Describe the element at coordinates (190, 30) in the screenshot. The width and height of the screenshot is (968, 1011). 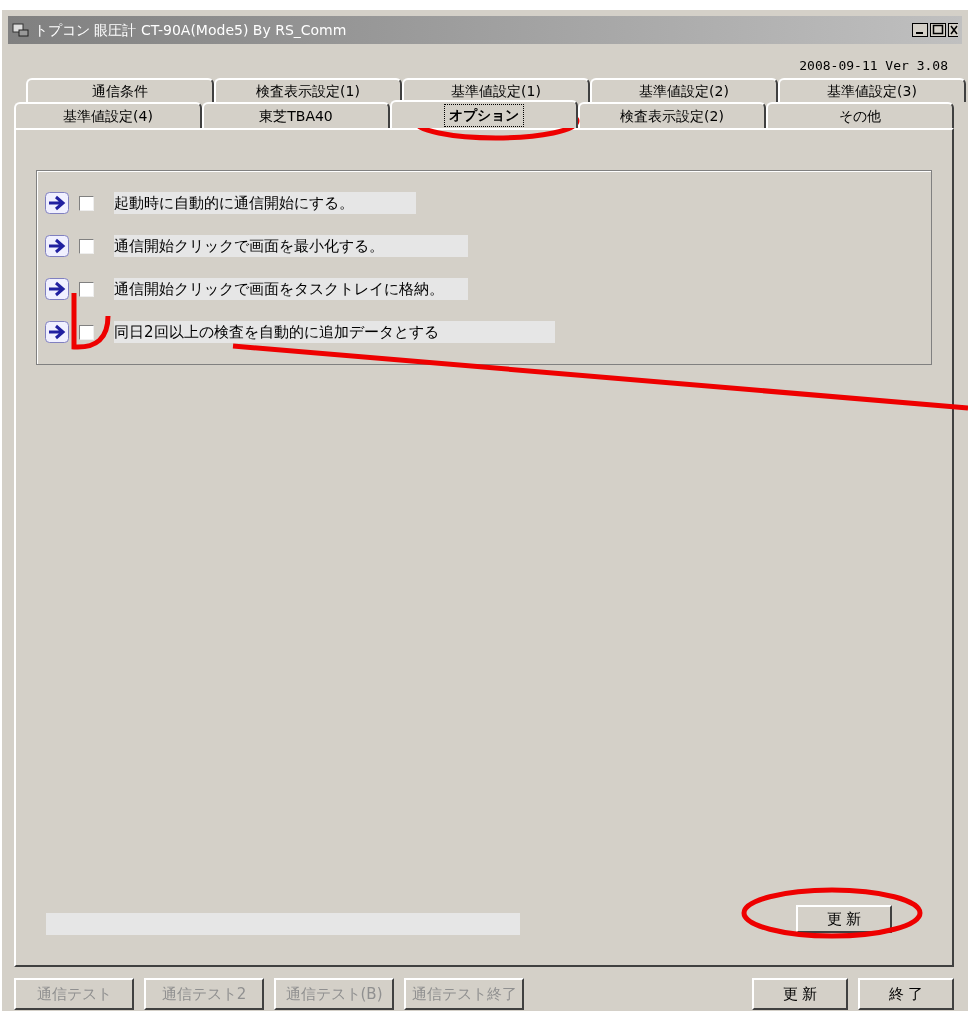
I see `window-title: トプコン 眼圧計 CT-90A(Mode5) By RS_Comm` at that location.